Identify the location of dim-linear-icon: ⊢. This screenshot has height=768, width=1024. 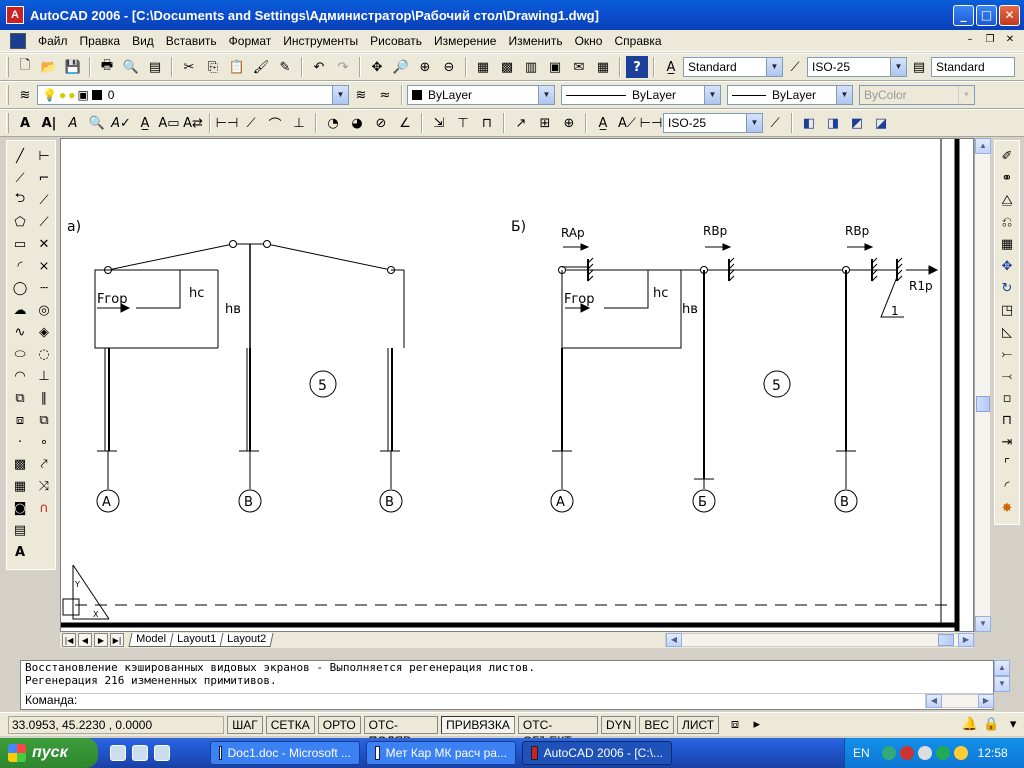
(44, 156).